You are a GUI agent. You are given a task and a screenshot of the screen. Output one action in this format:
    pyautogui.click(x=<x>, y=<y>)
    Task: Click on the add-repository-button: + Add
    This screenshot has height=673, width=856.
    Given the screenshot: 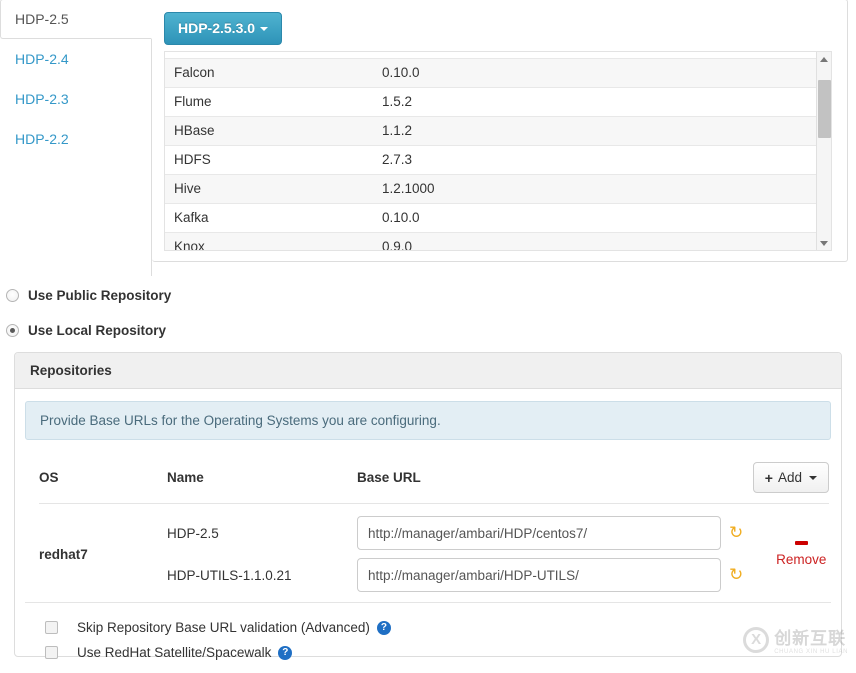 What is the action you would take?
    pyautogui.click(x=790, y=477)
    